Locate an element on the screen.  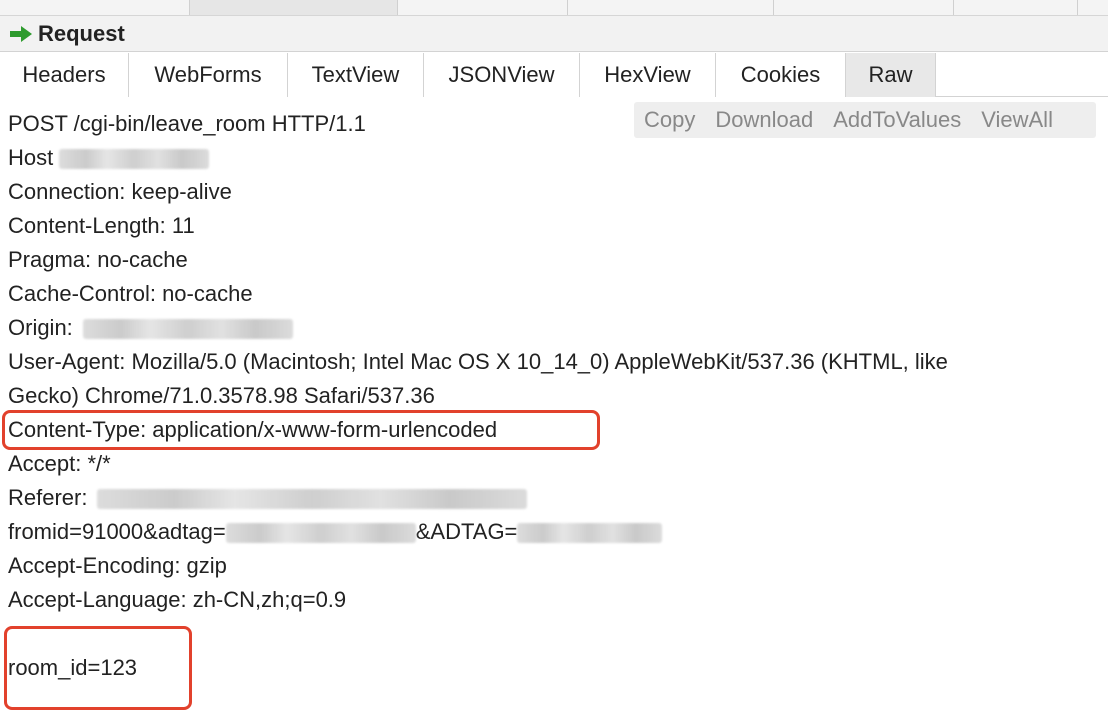
tab-textview: TextView is located at coordinates (356, 75).